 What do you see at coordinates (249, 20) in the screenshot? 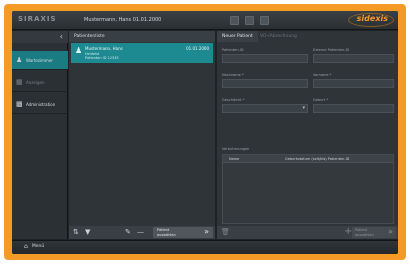
I see `keyboard-icon` at bounding box center [249, 20].